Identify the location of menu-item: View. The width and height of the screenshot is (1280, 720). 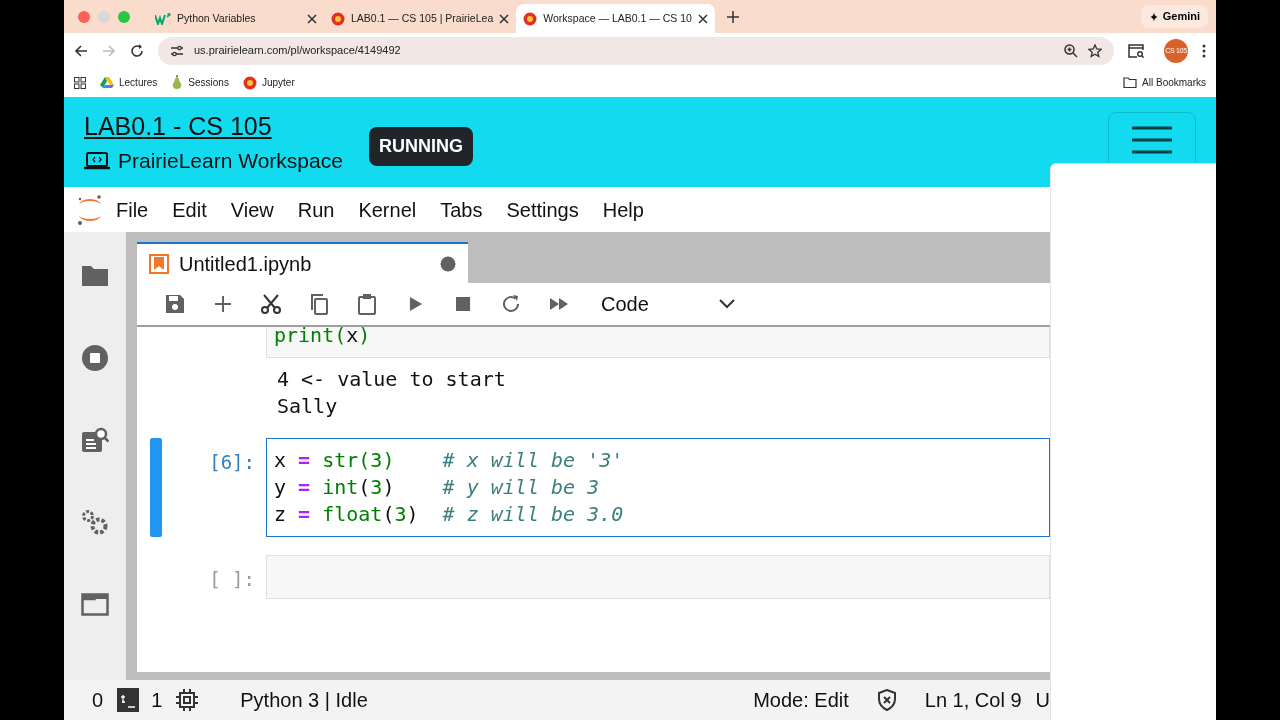
(252, 209).